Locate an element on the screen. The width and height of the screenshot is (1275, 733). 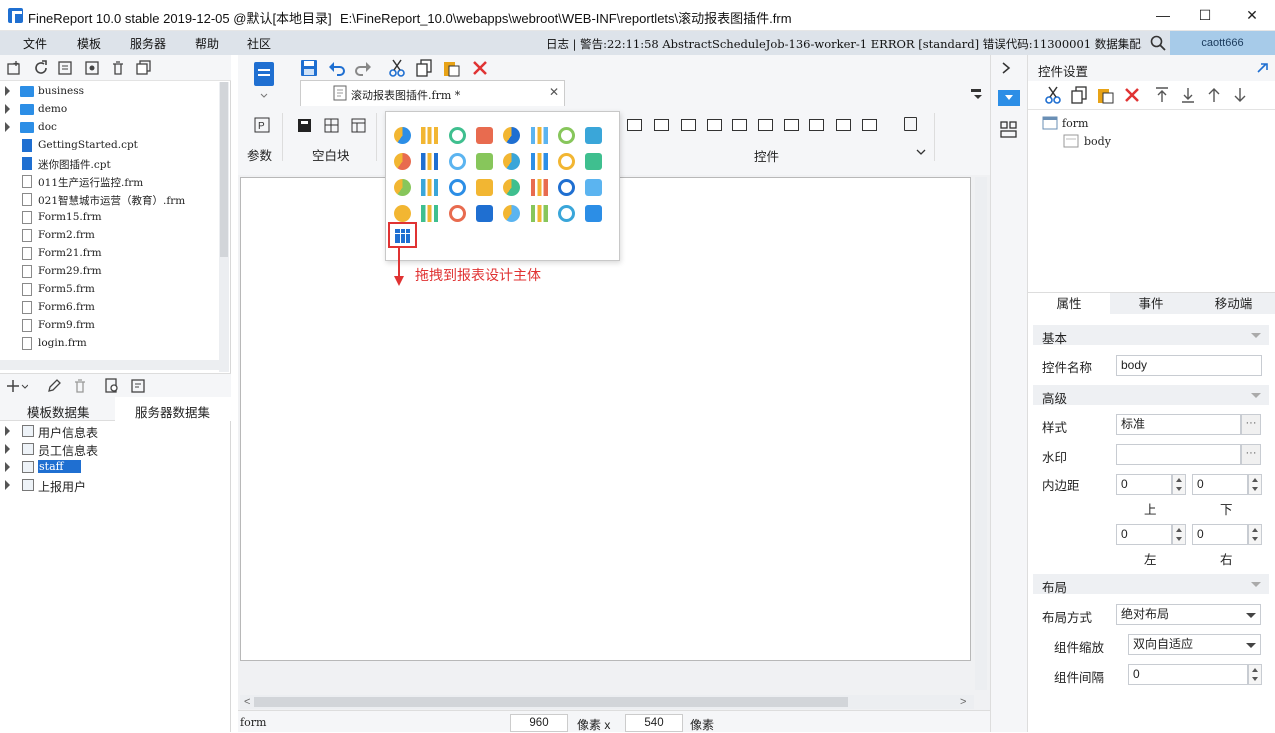
cut-icon is located at coordinates (397, 68).